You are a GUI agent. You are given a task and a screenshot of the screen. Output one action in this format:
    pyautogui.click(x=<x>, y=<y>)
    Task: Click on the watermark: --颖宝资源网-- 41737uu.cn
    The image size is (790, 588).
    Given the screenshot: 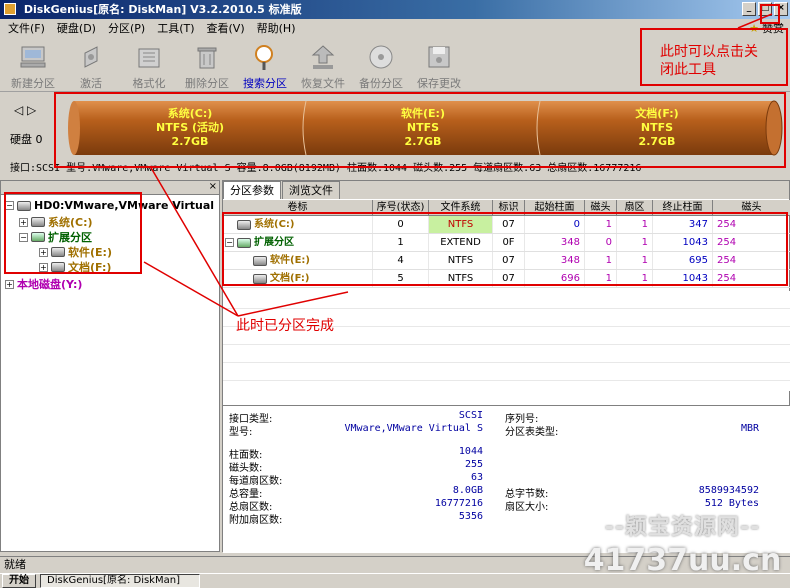 What is the action you would take?
    pyautogui.click(x=682, y=545)
    